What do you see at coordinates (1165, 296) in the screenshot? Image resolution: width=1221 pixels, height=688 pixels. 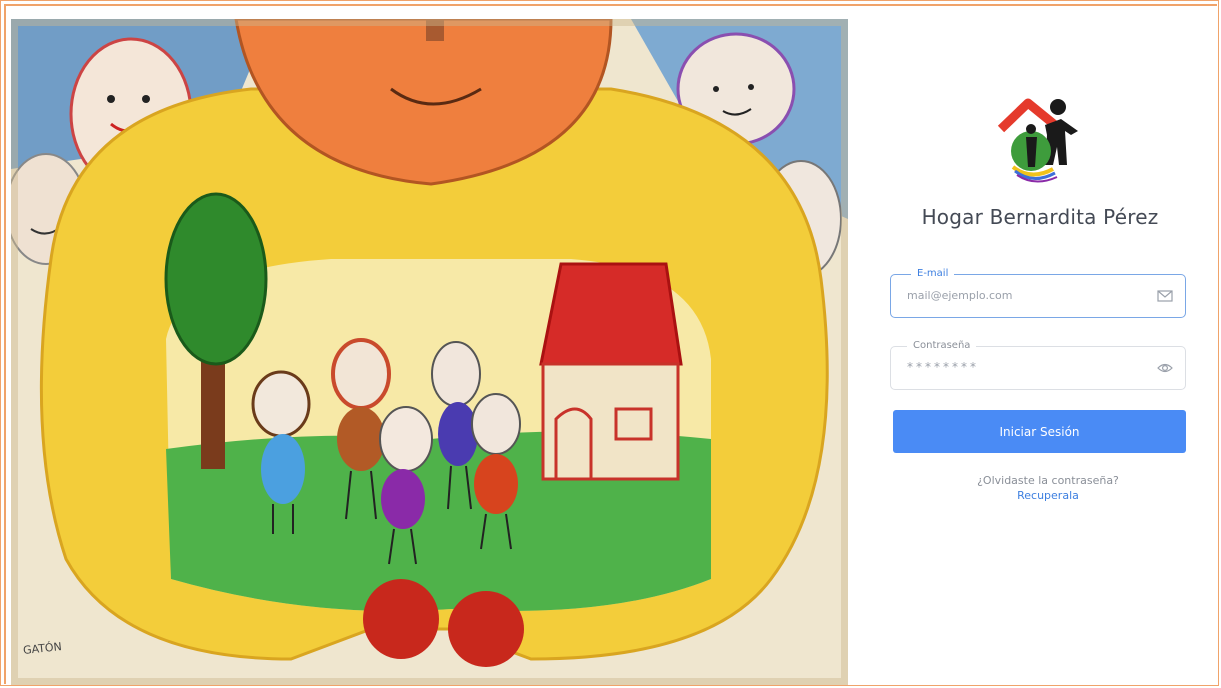 I see `envelope-icon` at bounding box center [1165, 296].